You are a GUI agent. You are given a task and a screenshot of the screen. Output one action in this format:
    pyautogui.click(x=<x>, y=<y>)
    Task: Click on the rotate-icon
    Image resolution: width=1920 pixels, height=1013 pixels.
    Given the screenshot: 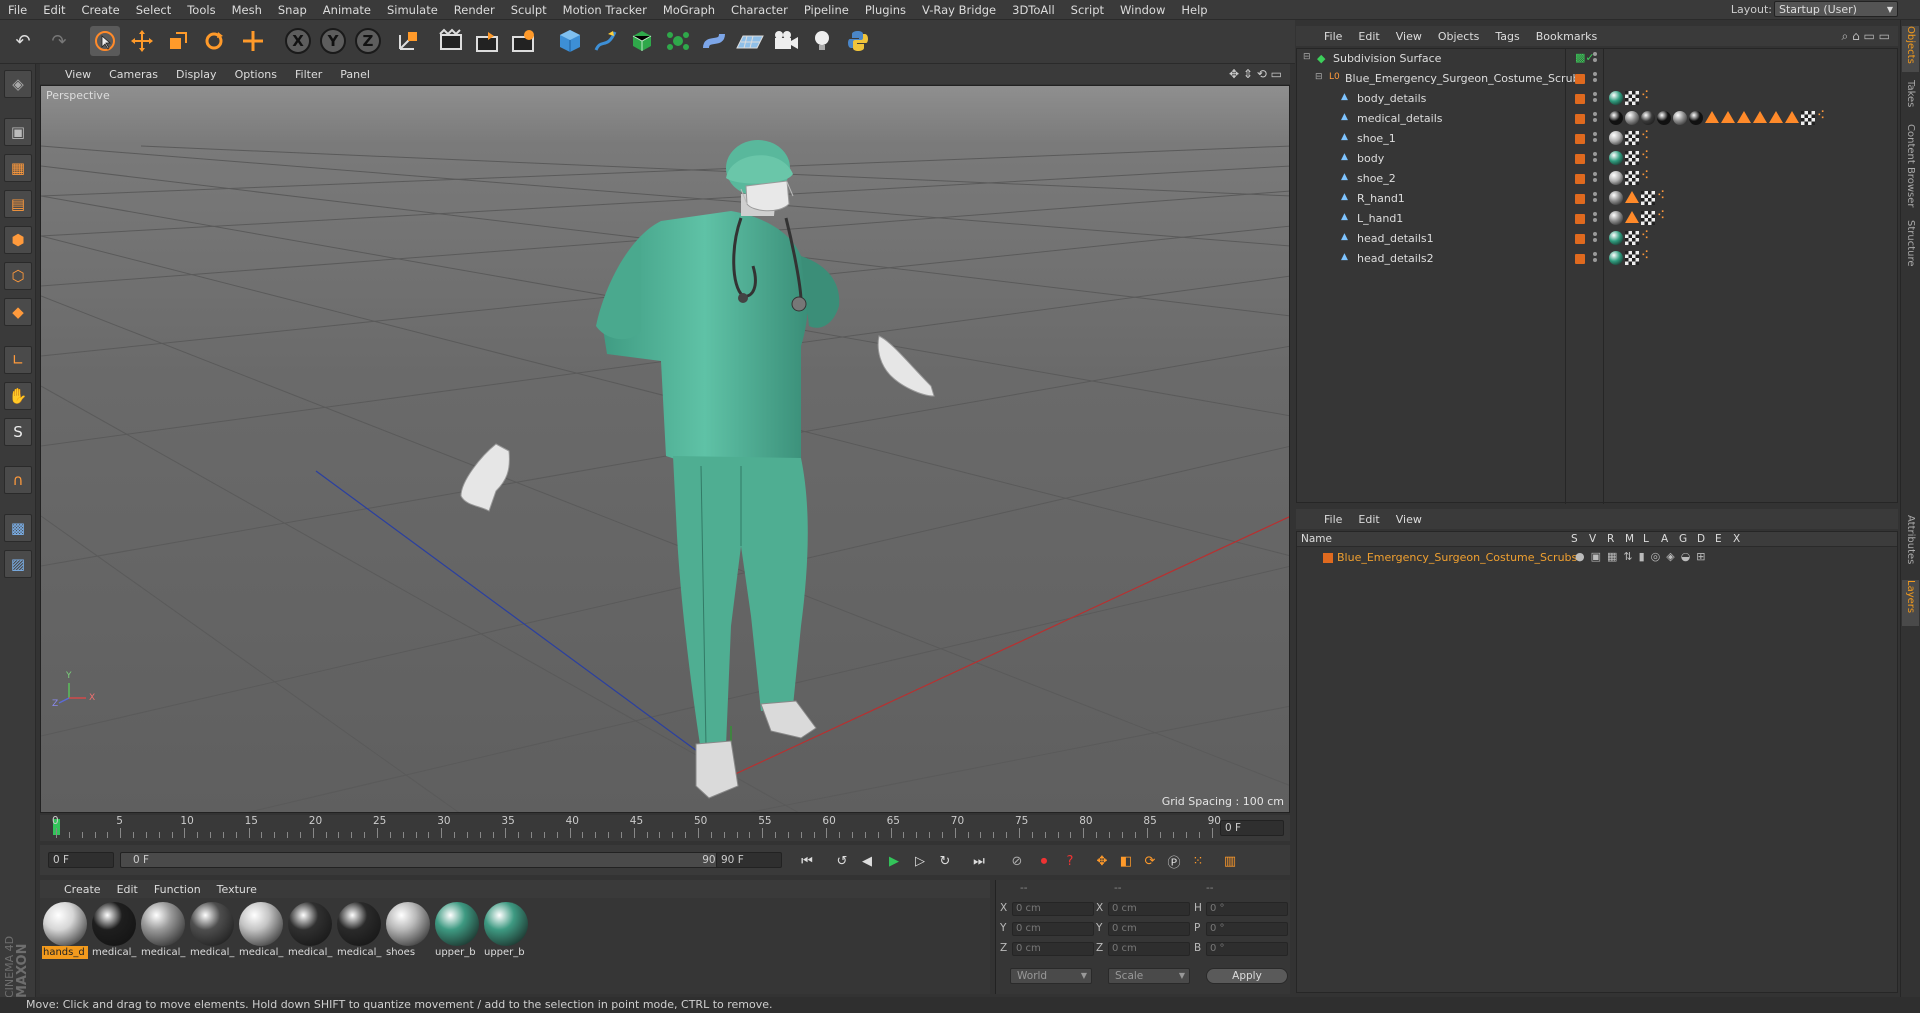 What is the action you would take?
    pyautogui.click(x=214, y=41)
    